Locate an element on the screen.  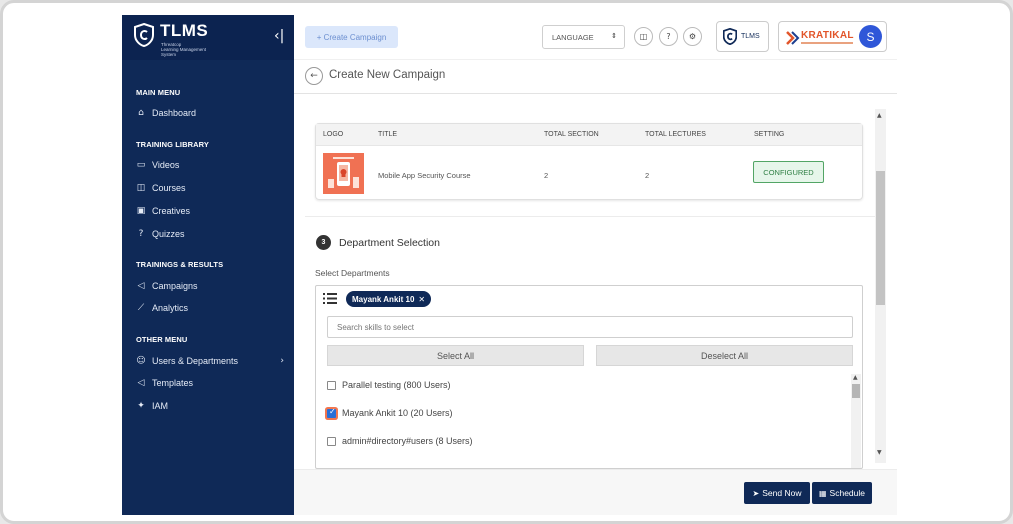
collapse-sidebar-icon: ‹| is located at coordinates (279, 36).